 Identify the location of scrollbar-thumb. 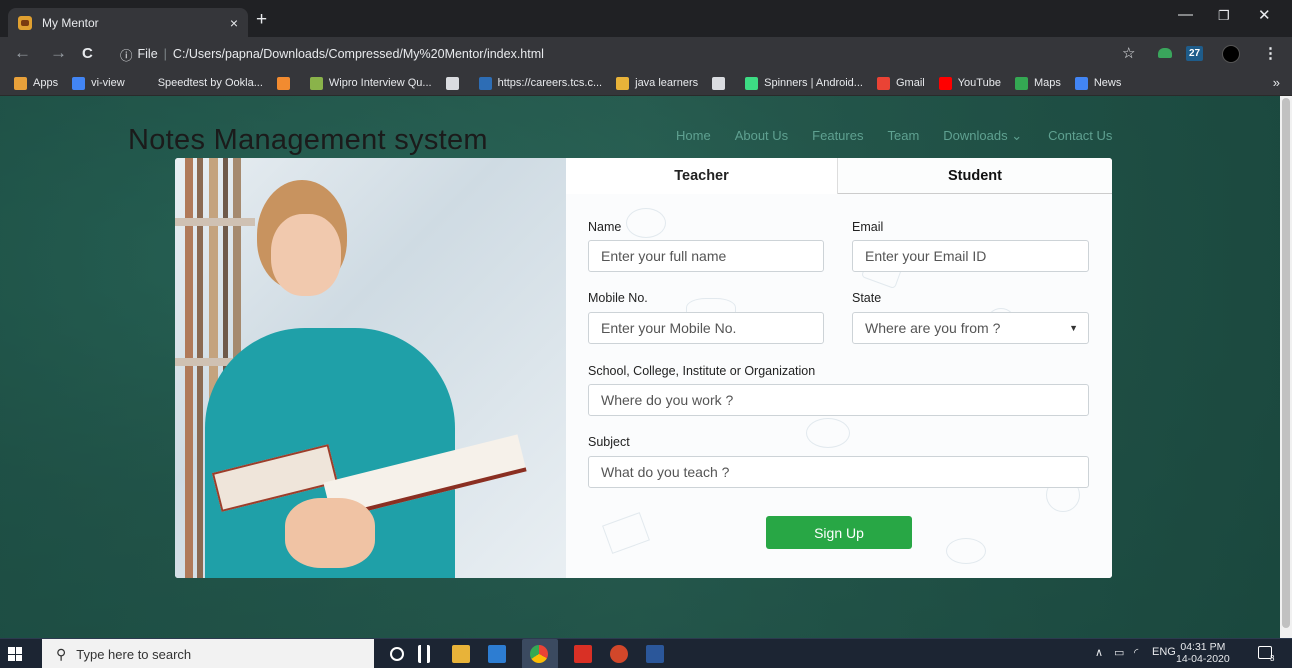
(1286, 363).